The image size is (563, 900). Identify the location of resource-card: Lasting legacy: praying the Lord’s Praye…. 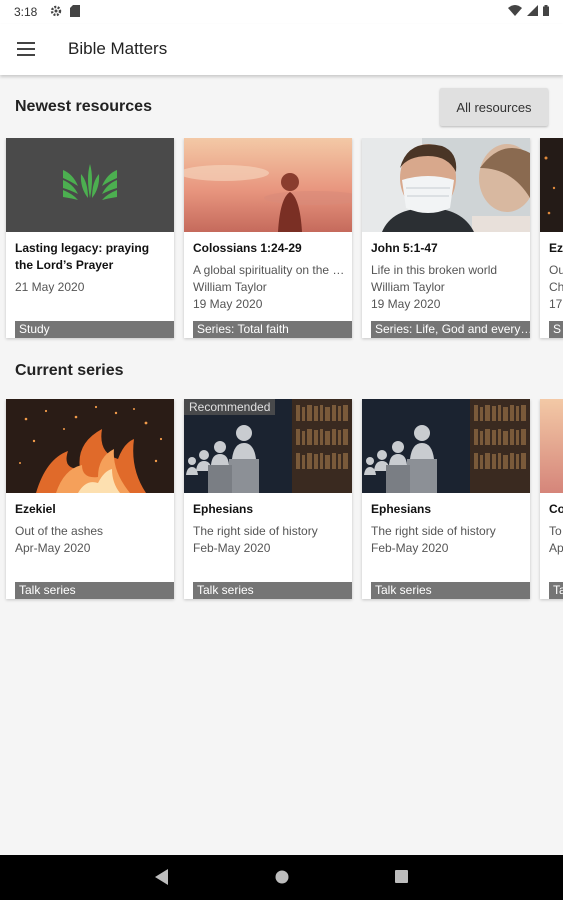
(90, 238).